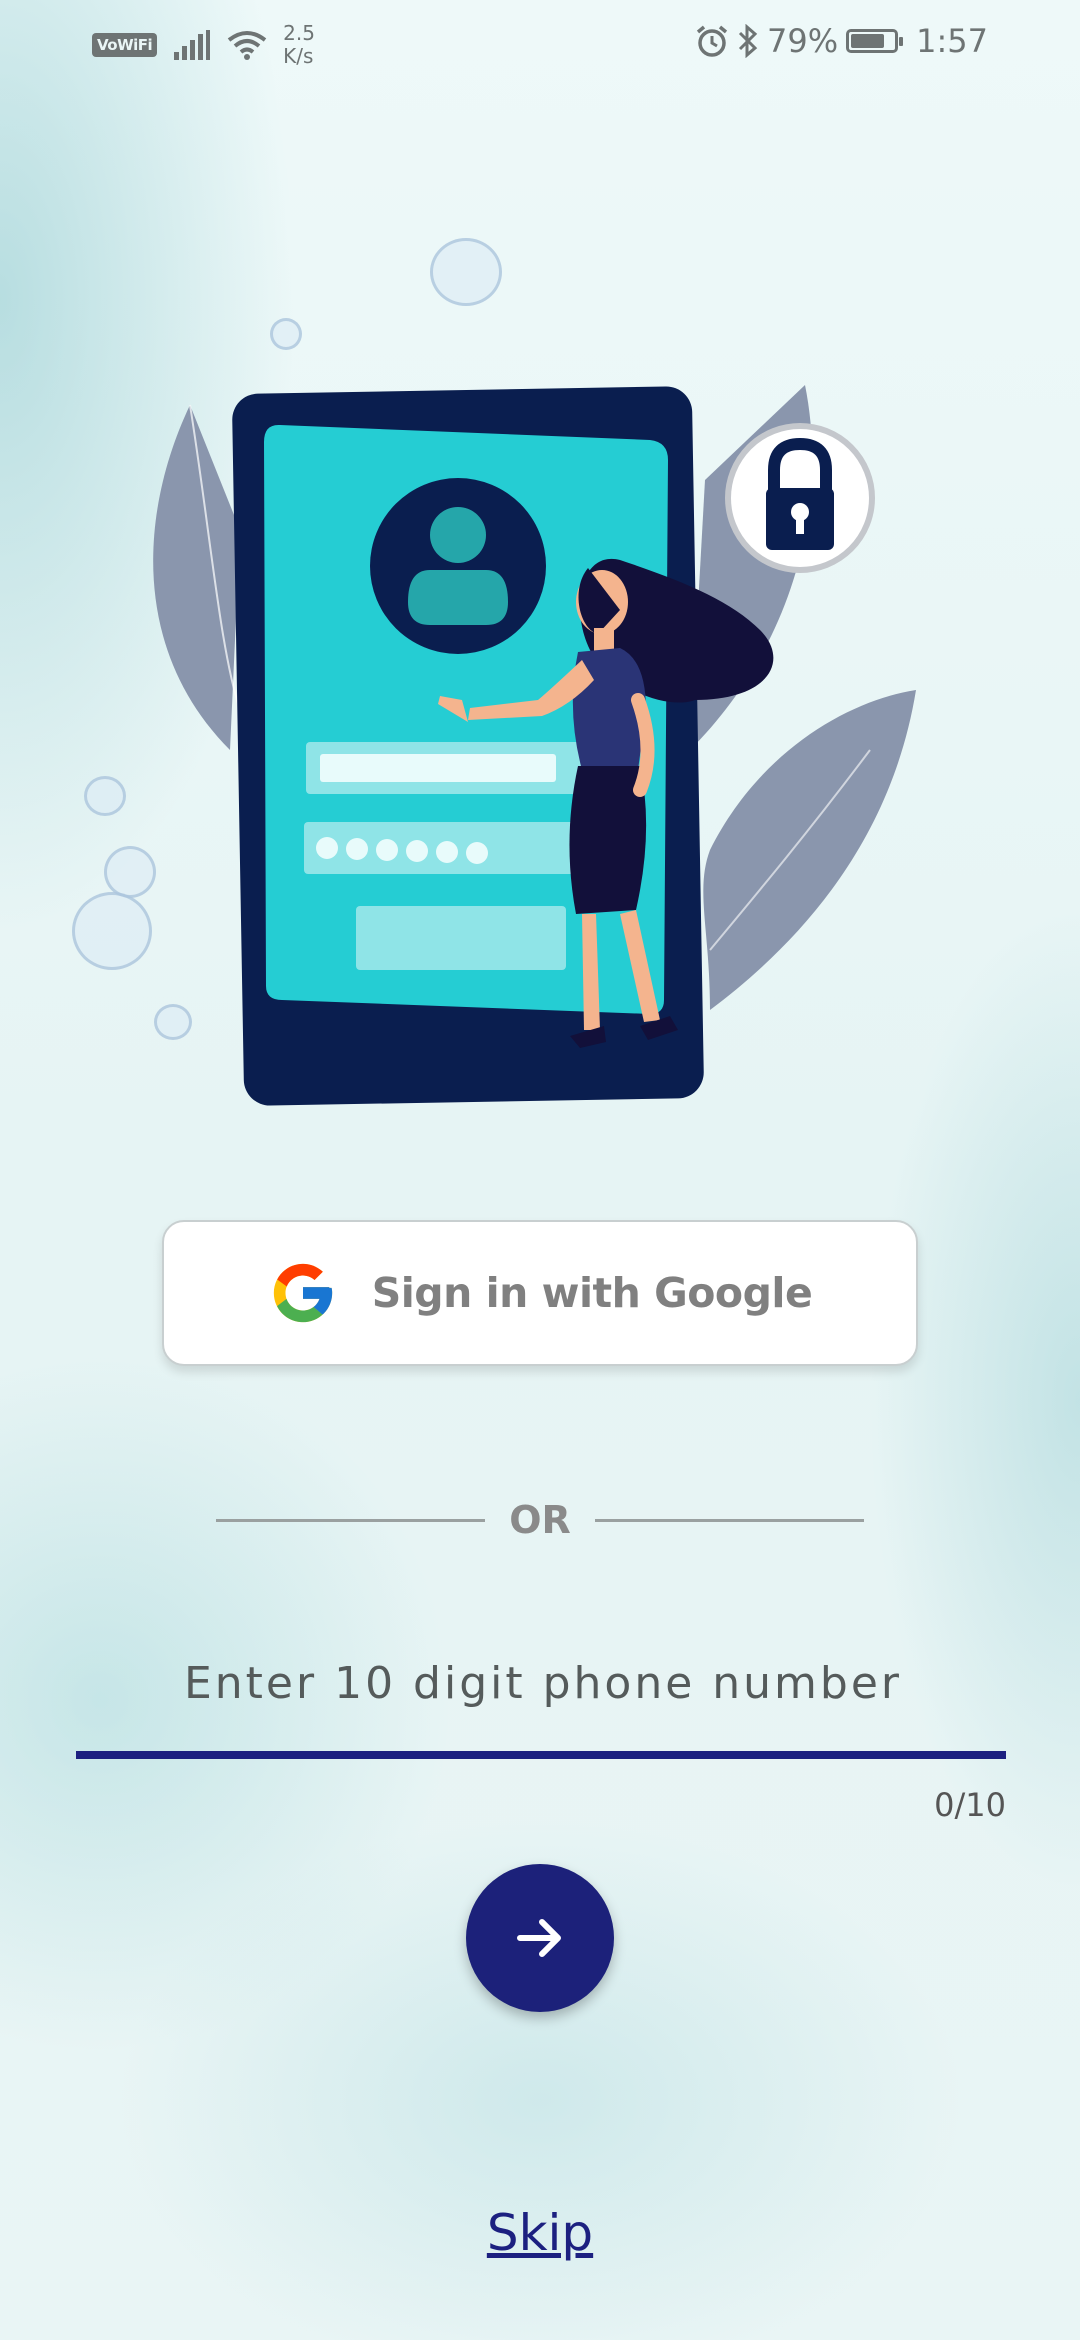  Describe the element at coordinates (540, 42) in the screenshot. I see `status-bar: VoWiFi 2.5 K/s 79% 1:57` at that location.